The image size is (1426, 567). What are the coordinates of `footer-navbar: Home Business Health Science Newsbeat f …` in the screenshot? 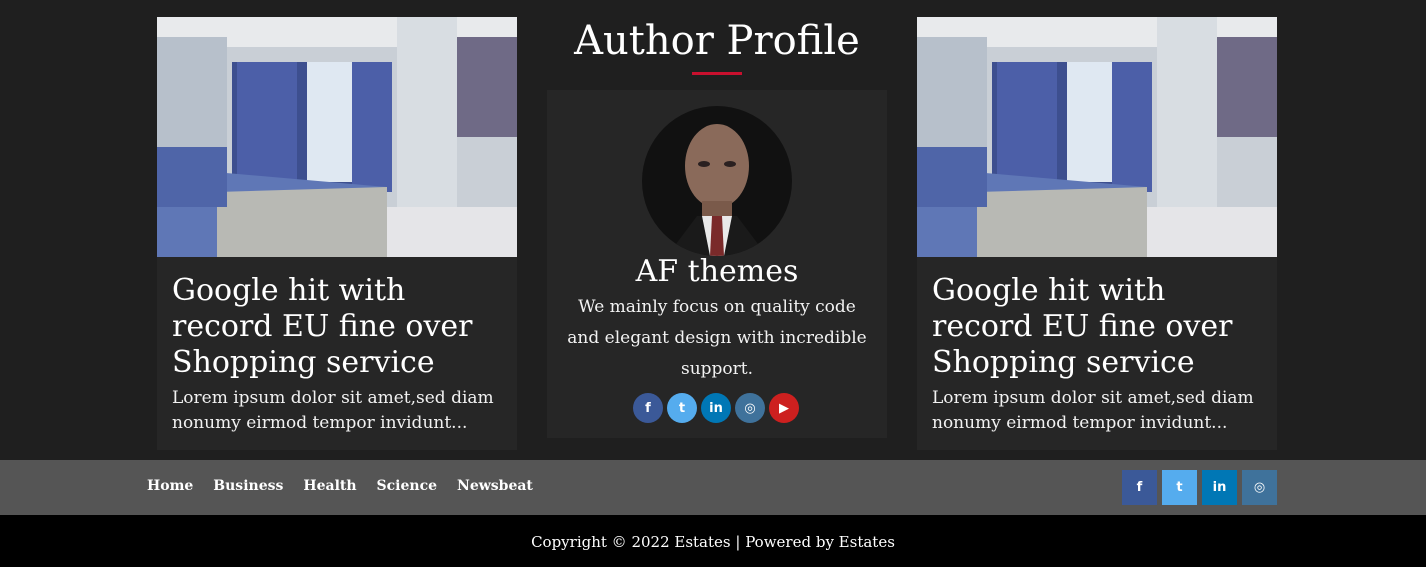 It's located at (713, 487).